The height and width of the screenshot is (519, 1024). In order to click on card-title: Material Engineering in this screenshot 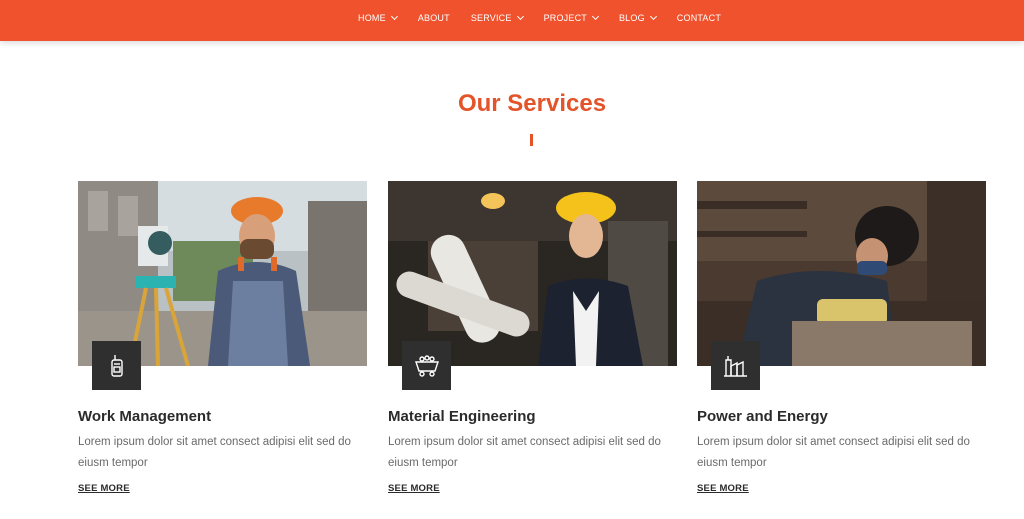, I will do `click(462, 416)`.